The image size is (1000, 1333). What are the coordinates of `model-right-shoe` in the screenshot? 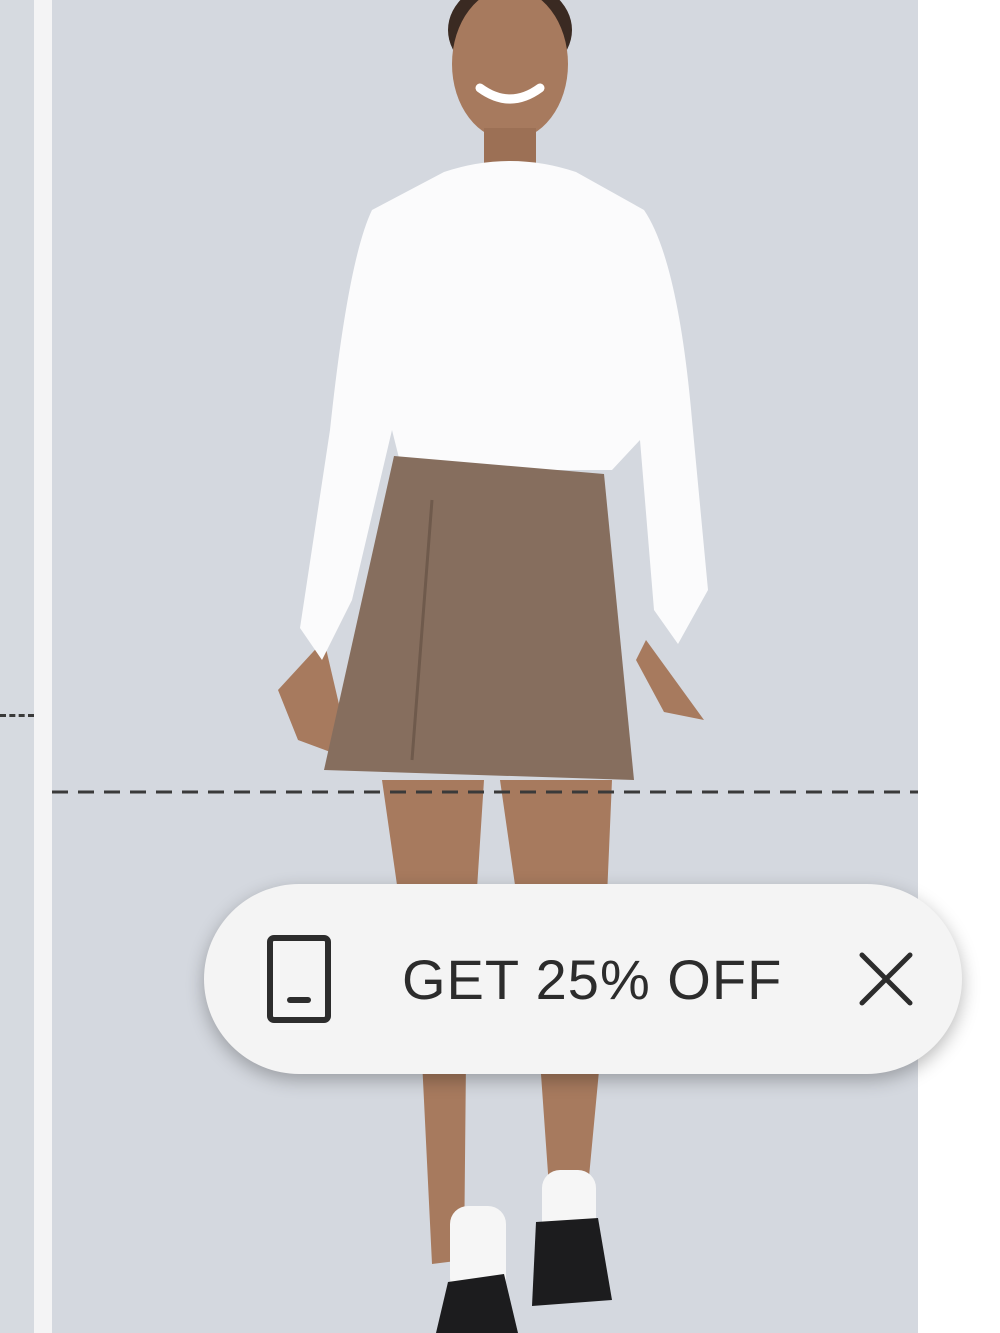 It's located at (572, 1262).